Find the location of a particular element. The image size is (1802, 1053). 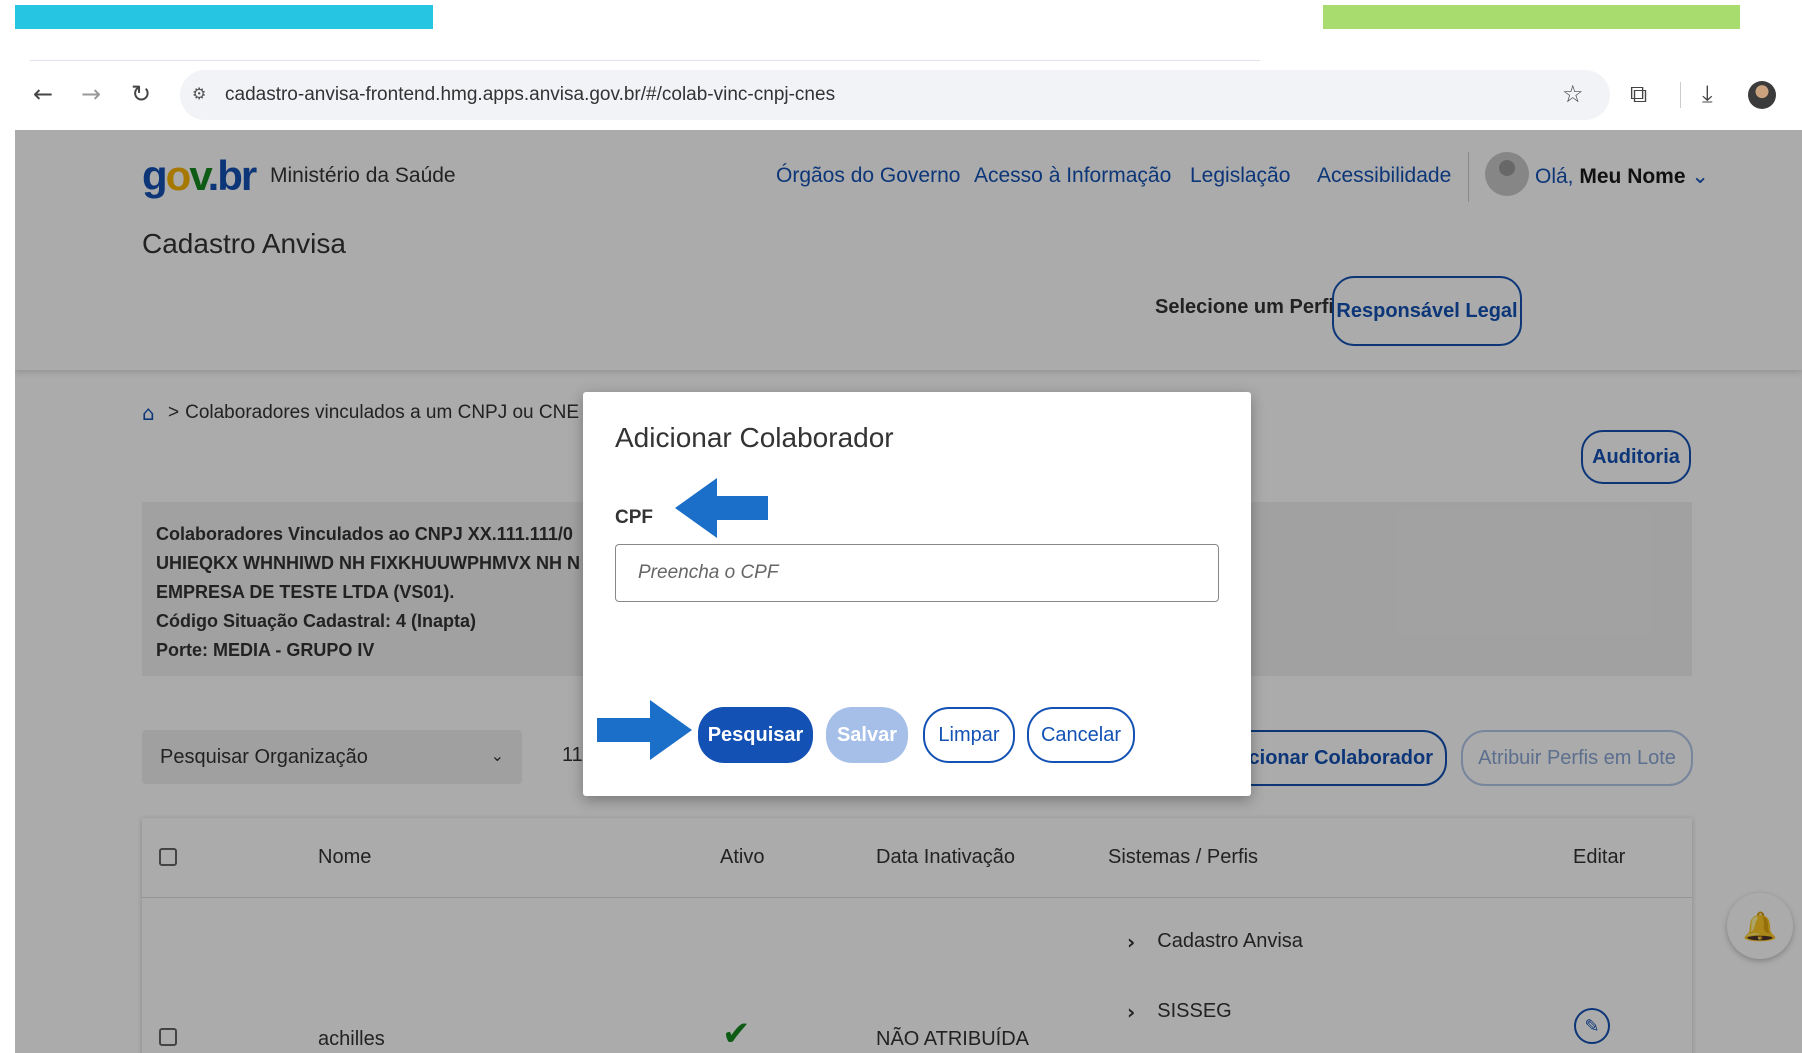

toolbar-separator is located at coordinates (1680, 95).